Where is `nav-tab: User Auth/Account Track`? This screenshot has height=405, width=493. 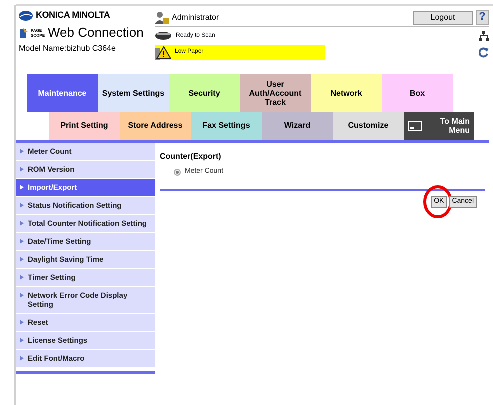
nav-tab: User Auth/Account Track is located at coordinates (275, 93).